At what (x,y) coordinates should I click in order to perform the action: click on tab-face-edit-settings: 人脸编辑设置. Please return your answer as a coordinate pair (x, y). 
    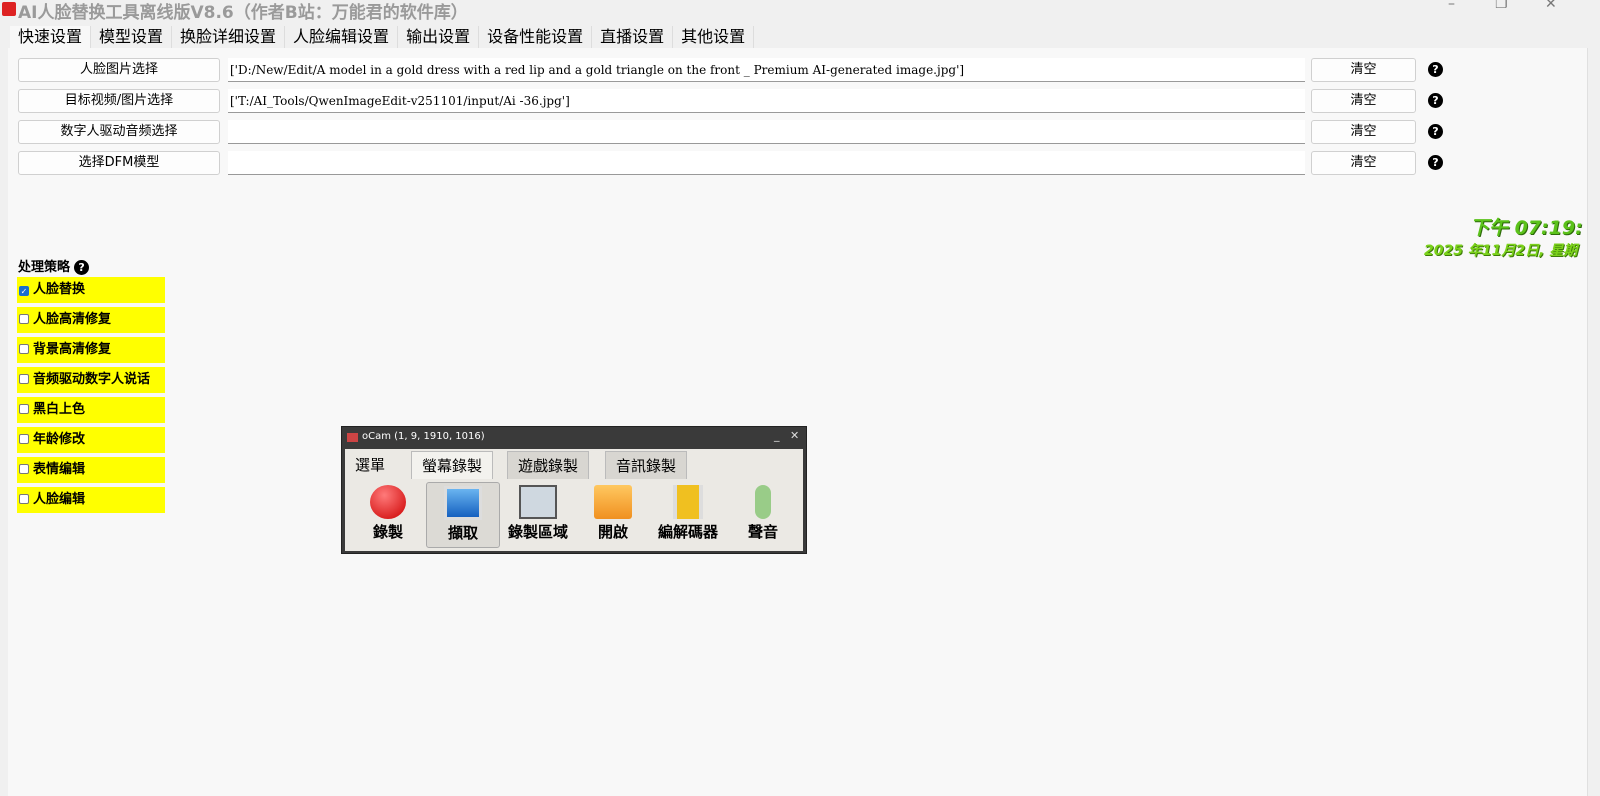
    Looking at the image, I should click on (342, 37).